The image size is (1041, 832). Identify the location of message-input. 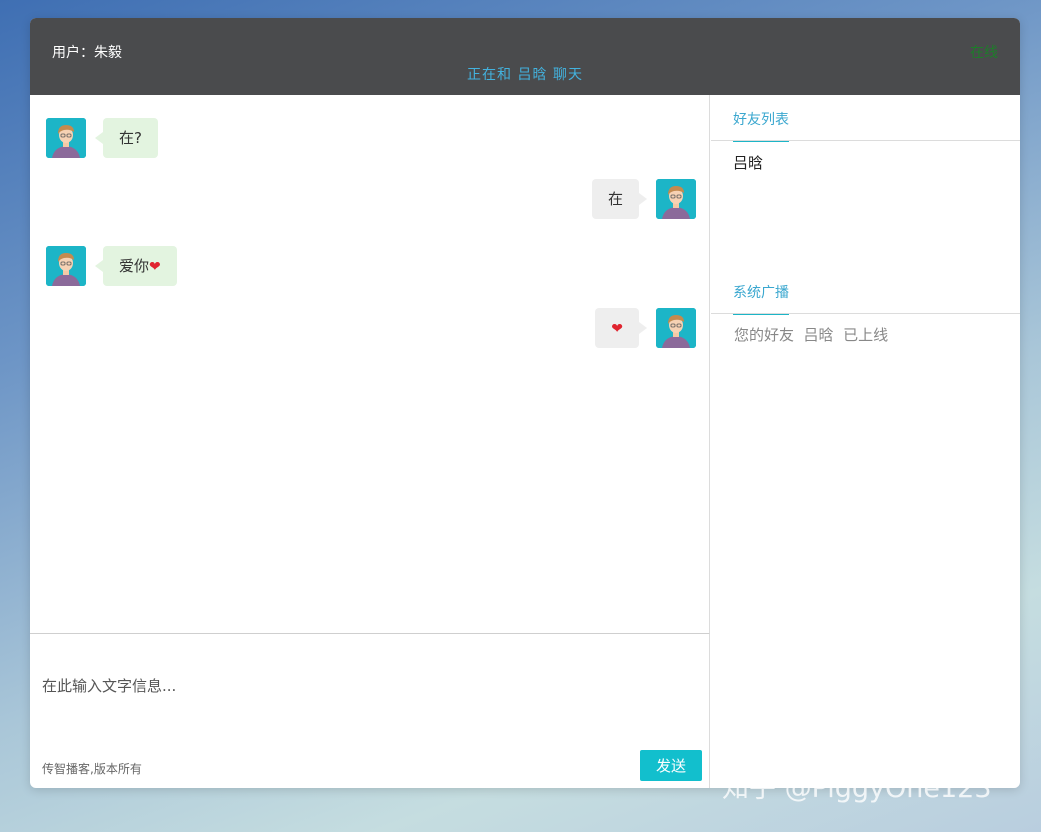
(367, 686).